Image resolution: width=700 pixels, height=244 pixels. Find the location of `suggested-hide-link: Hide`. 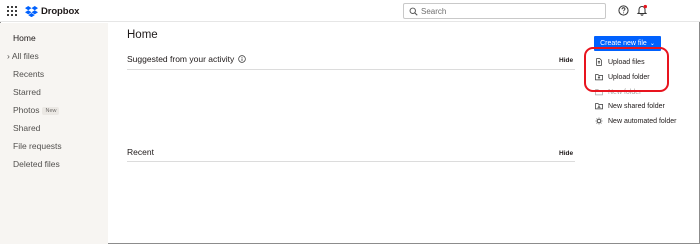

suggested-hide-link: Hide is located at coordinates (566, 60).